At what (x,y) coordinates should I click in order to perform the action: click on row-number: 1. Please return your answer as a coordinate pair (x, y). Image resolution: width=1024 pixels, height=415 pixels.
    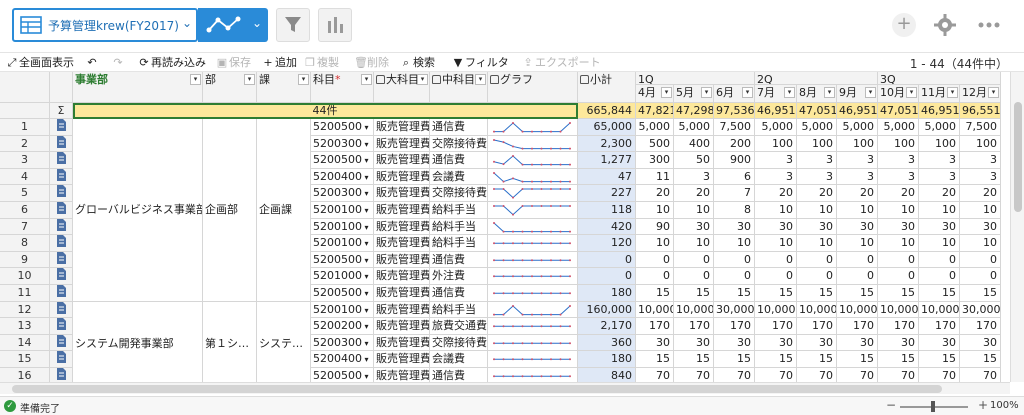
    Looking at the image, I should click on (25, 127).